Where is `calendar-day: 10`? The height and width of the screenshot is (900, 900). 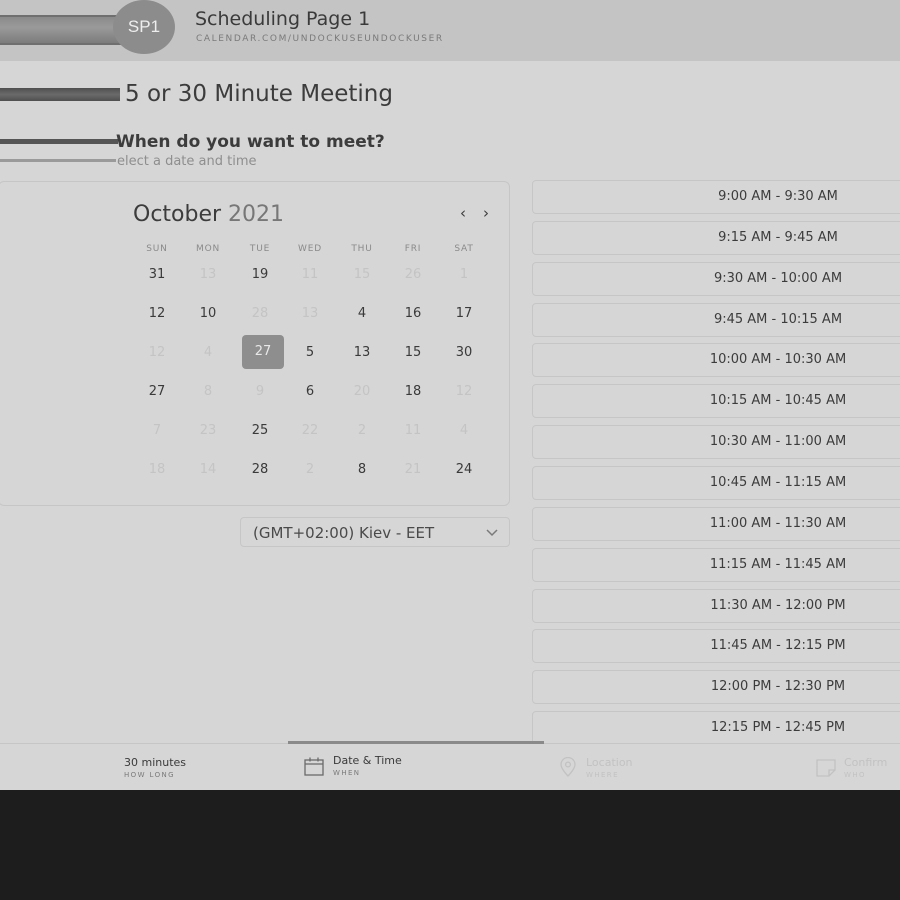 calendar-day: 10 is located at coordinates (208, 314).